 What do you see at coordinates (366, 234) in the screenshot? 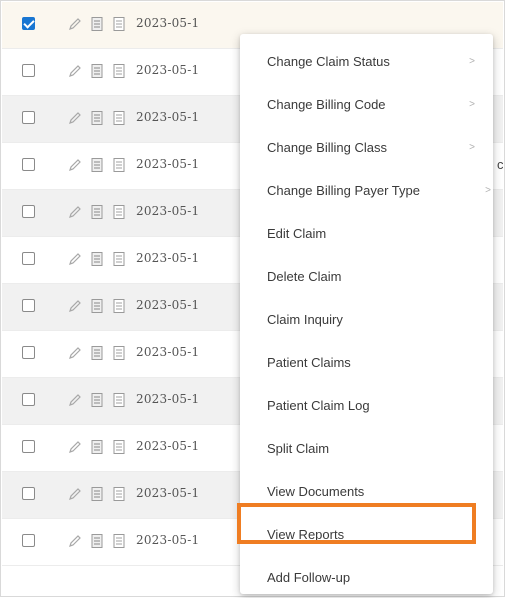
I see `menu-item-edit-claim: Edit Claim` at bounding box center [366, 234].